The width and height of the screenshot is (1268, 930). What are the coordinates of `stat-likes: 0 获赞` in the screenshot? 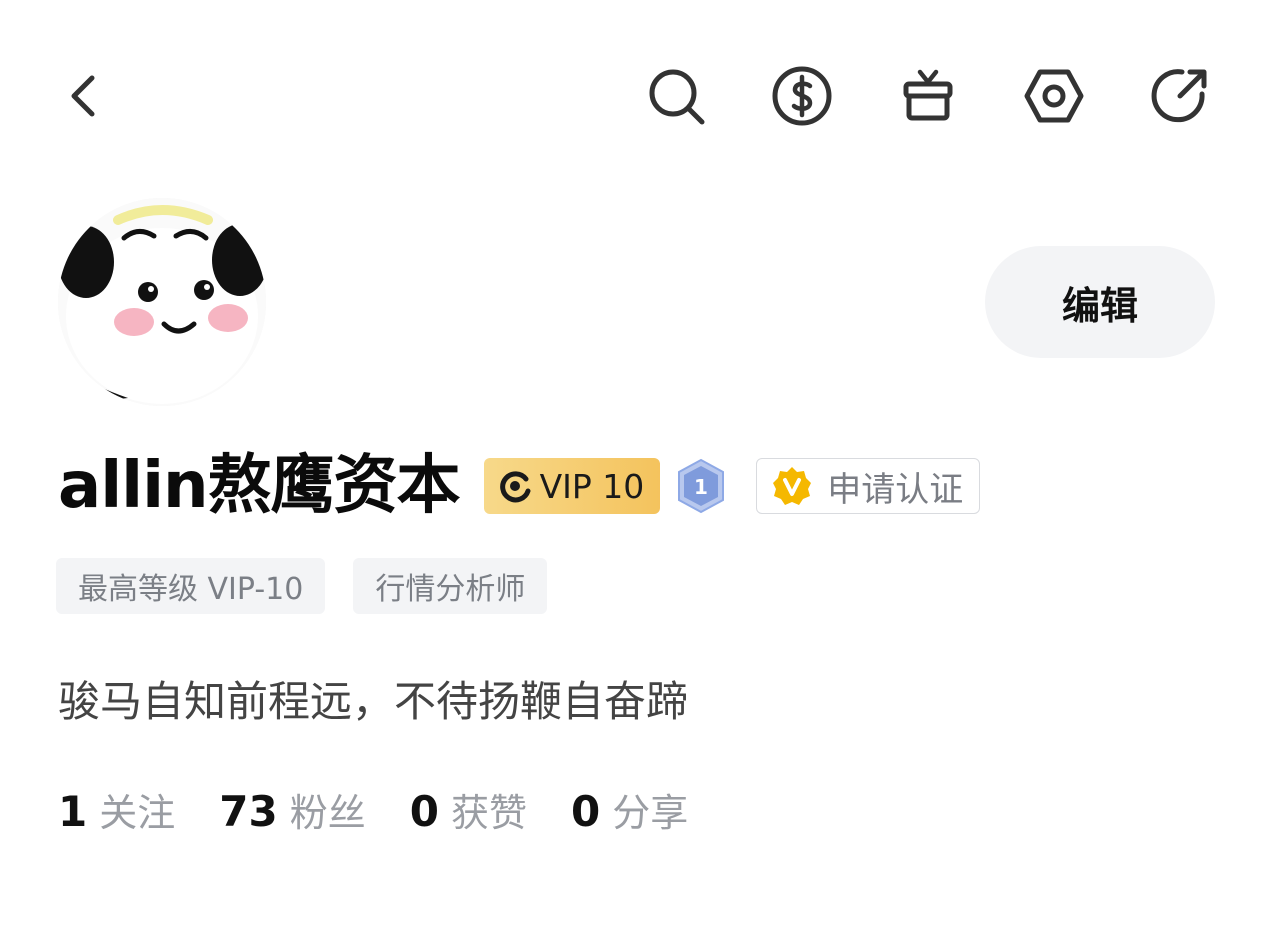 It's located at (468, 809).